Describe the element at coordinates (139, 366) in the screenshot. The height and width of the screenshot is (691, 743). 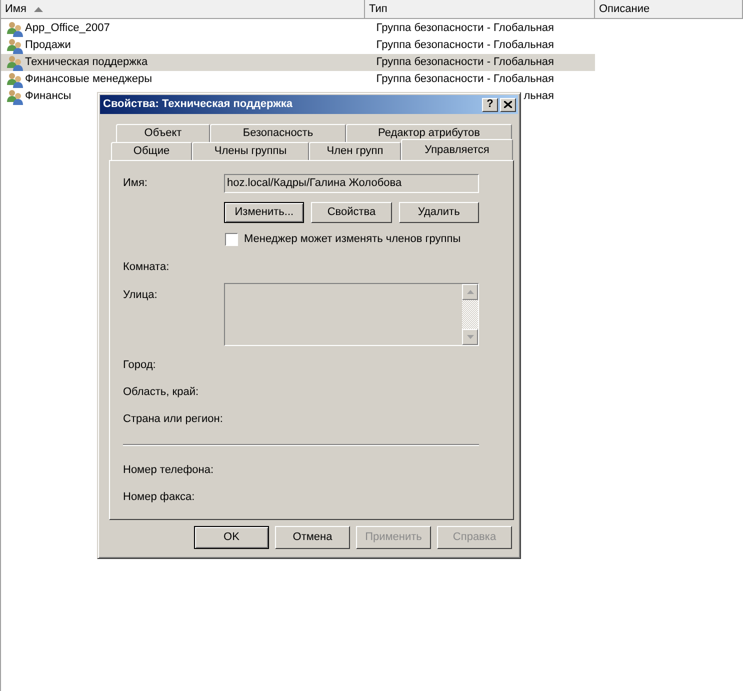
I see `field-label: Город:` at that location.